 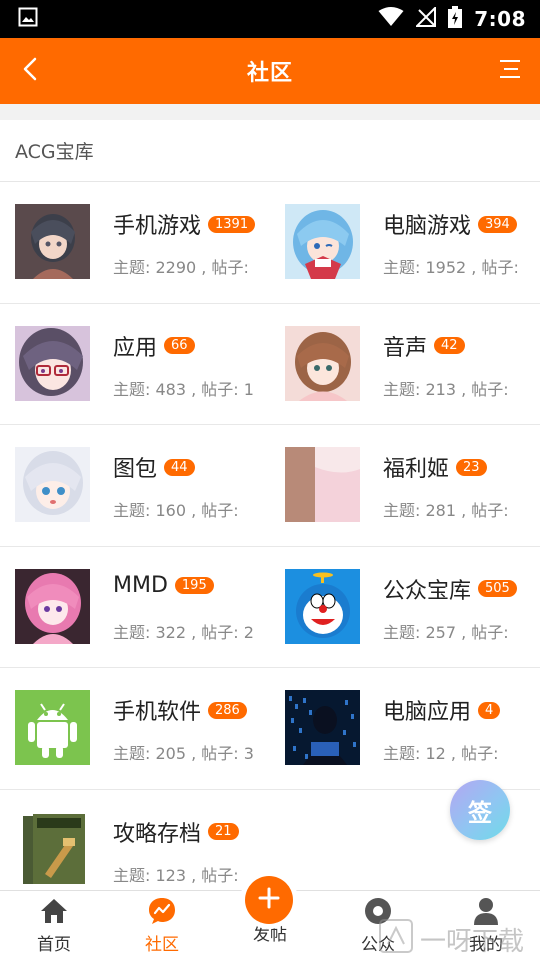 What do you see at coordinates (135, 348) in the screenshot?
I see `forum-name: 应用` at bounding box center [135, 348].